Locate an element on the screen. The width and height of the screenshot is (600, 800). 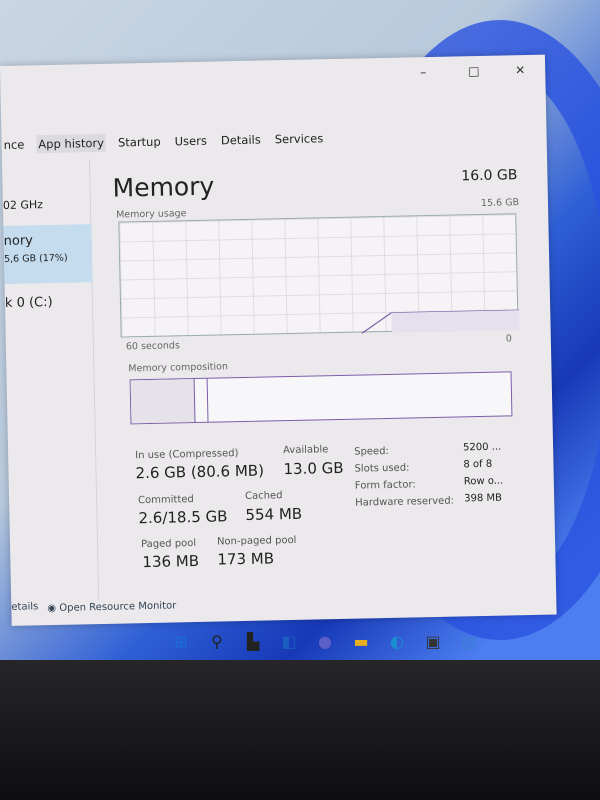
sidebar-item-memory: nory 5,6 GB (17%) is located at coordinates (48, 254).